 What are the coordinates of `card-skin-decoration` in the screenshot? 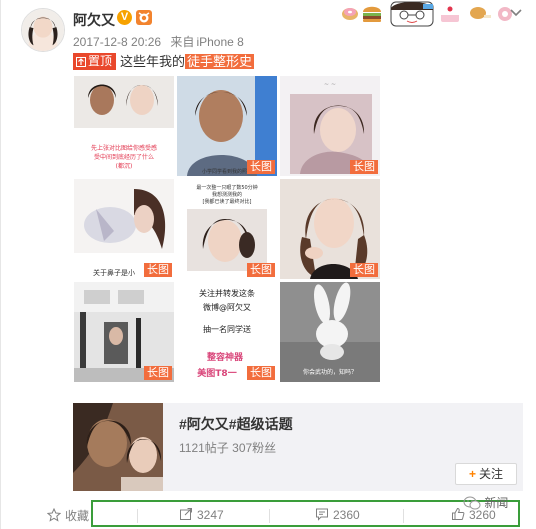 It's located at (429, 14).